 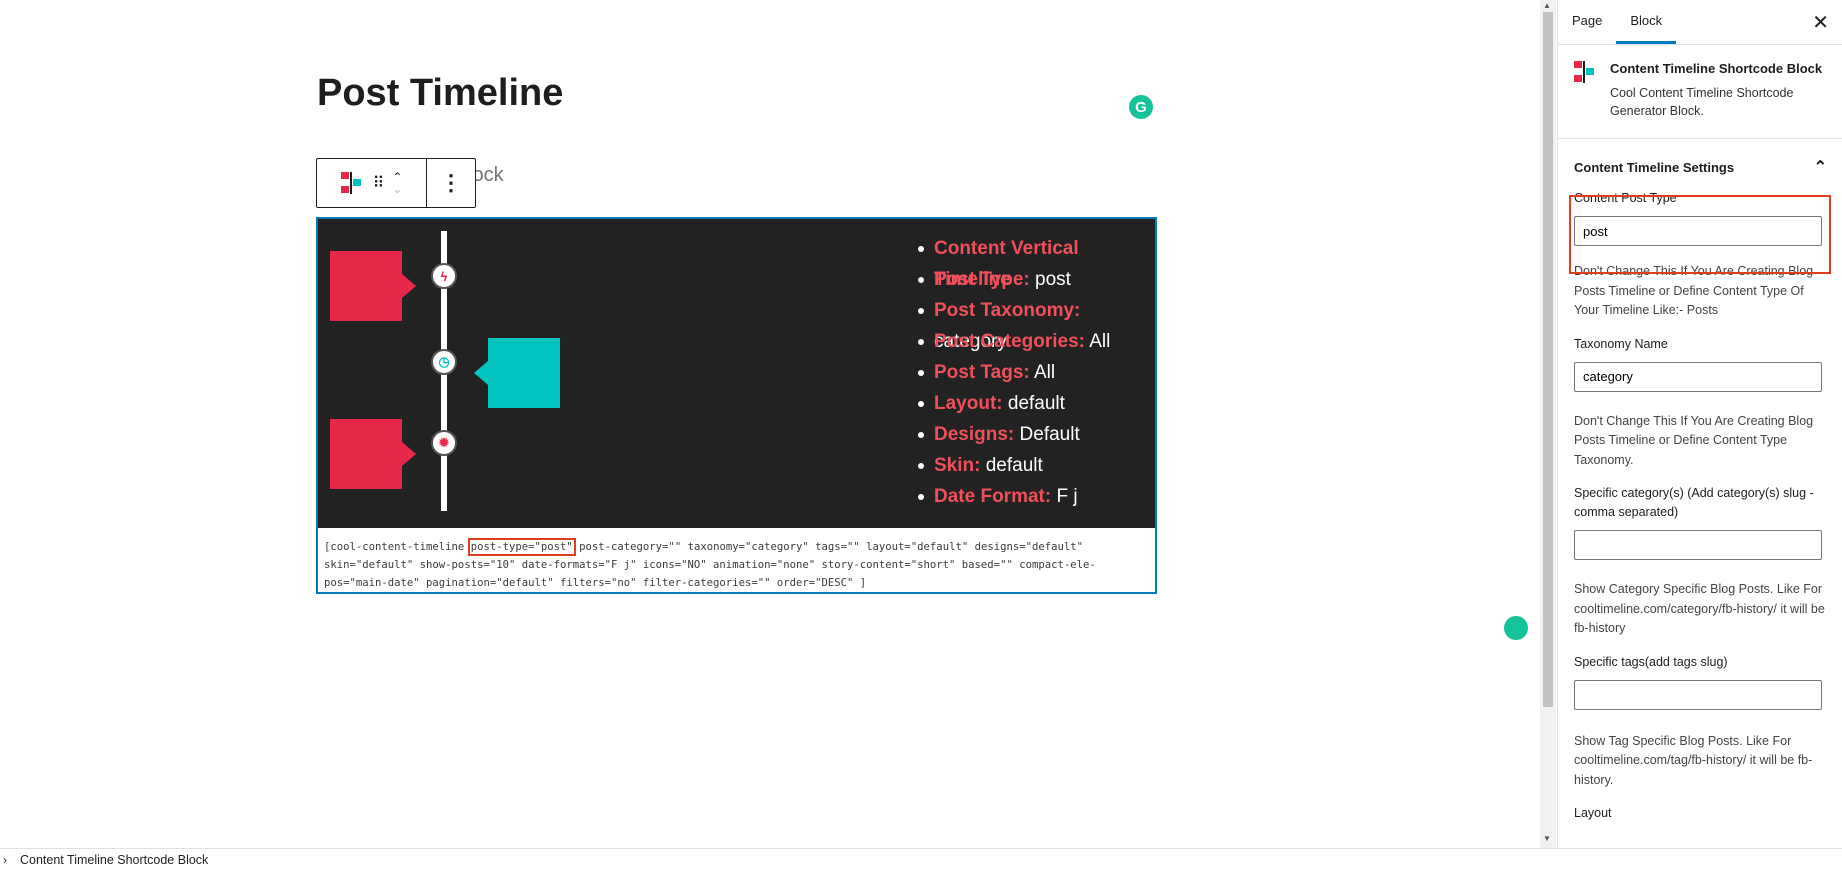 What do you see at coordinates (1646, 22) in the screenshot?
I see `tab-block: Block` at bounding box center [1646, 22].